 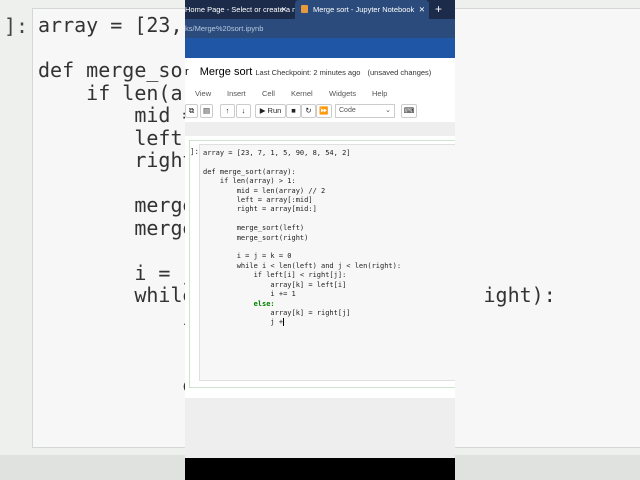 What do you see at coordinates (399, 72) in the screenshot?
I see `save-status: (unsaved changes)` at bounding box center [399, 72].